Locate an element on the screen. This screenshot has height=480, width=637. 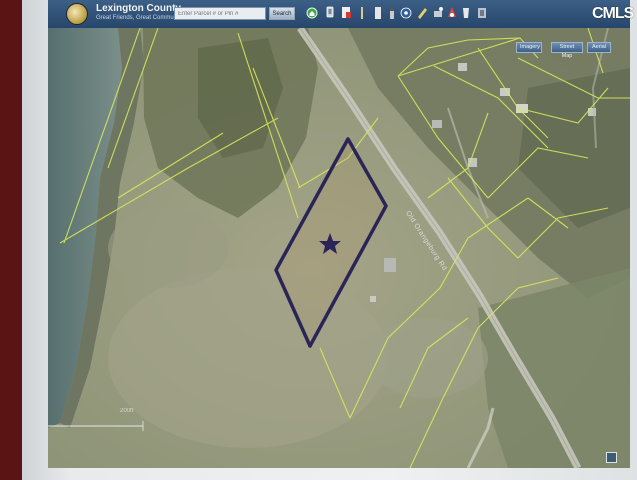
home-icon is located at coordinates (312, 13).